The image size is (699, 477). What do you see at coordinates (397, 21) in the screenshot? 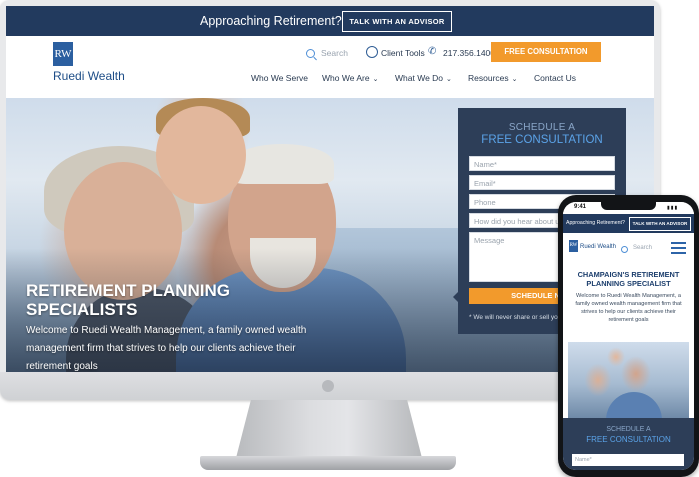
I see `talk-with-advisor-button: TALK WITH AN ADVISOR` at bounding box center [397, 21].